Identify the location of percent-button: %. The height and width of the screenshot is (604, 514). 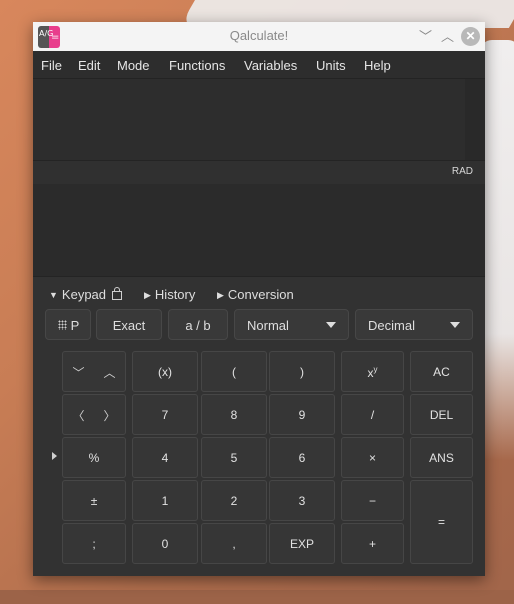
(94, 457).